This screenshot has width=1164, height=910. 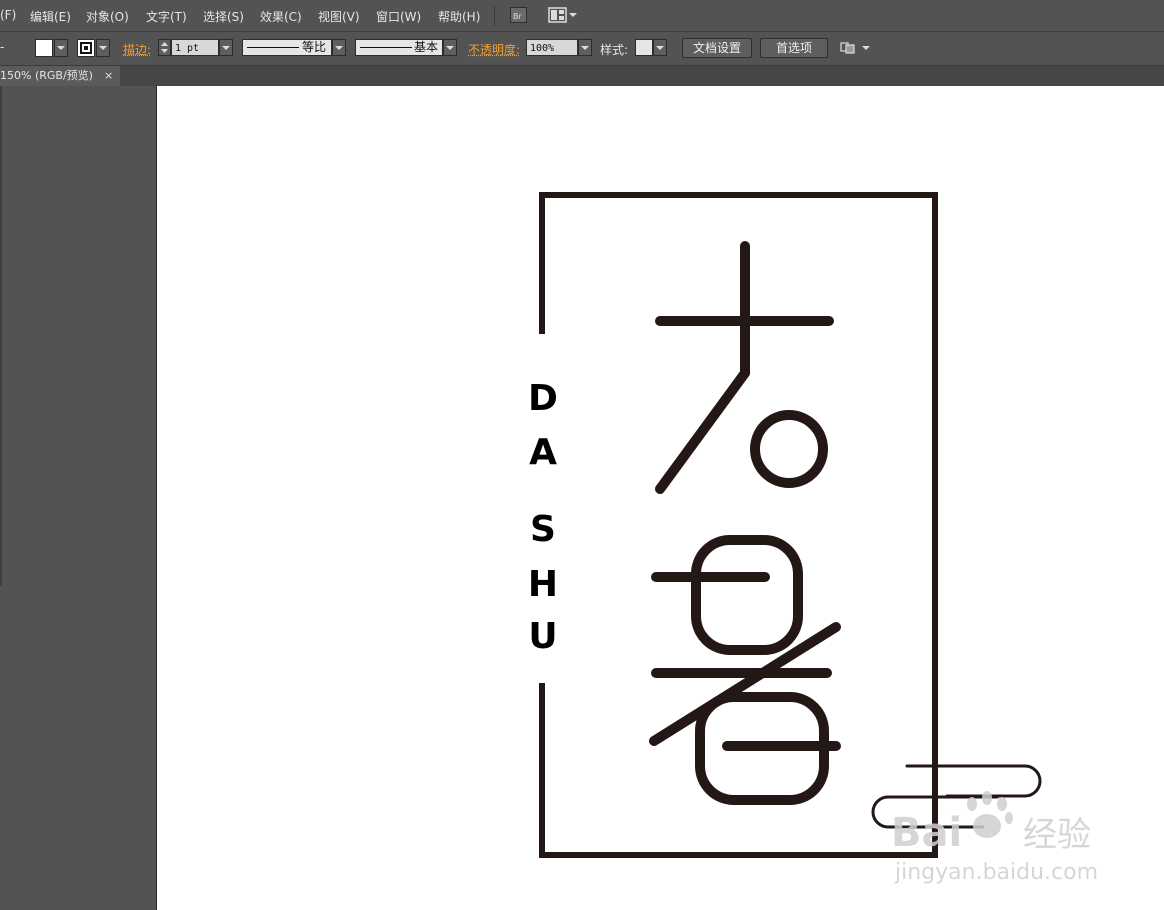 I want to click on menu-effect: 效果(C), so click(x=281, y=16).